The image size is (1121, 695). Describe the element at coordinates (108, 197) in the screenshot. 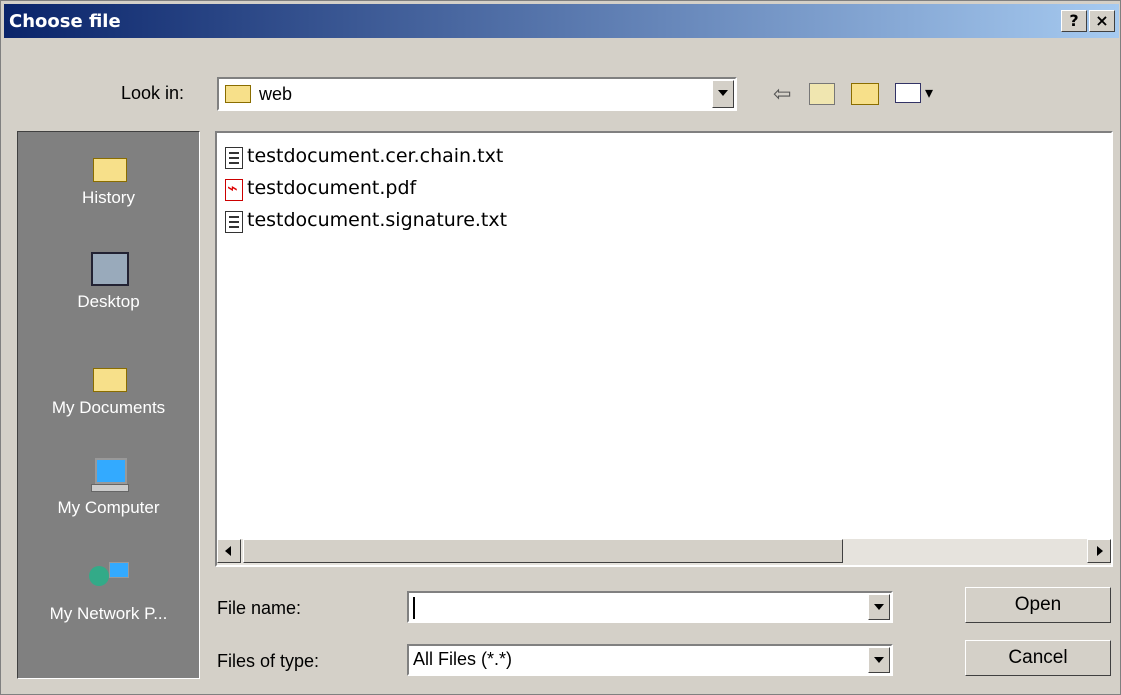

I see `place-label: History` at that location.